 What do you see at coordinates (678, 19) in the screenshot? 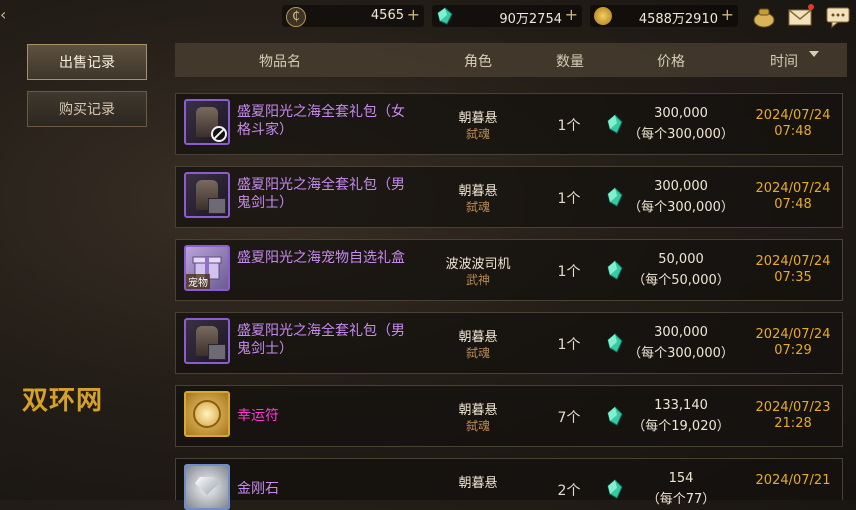
I see `gold-value: 4588万2910` at bounding box center [678, 19].